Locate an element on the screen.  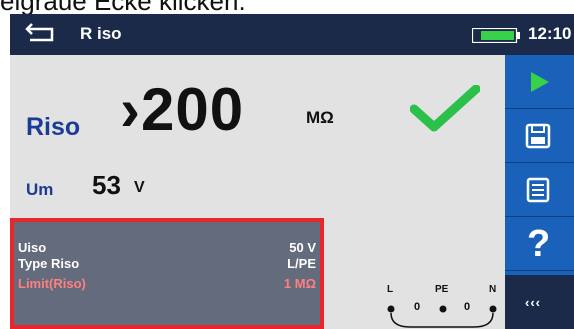
param-label: Limit(Riso) is located at coordinates (52, 283).